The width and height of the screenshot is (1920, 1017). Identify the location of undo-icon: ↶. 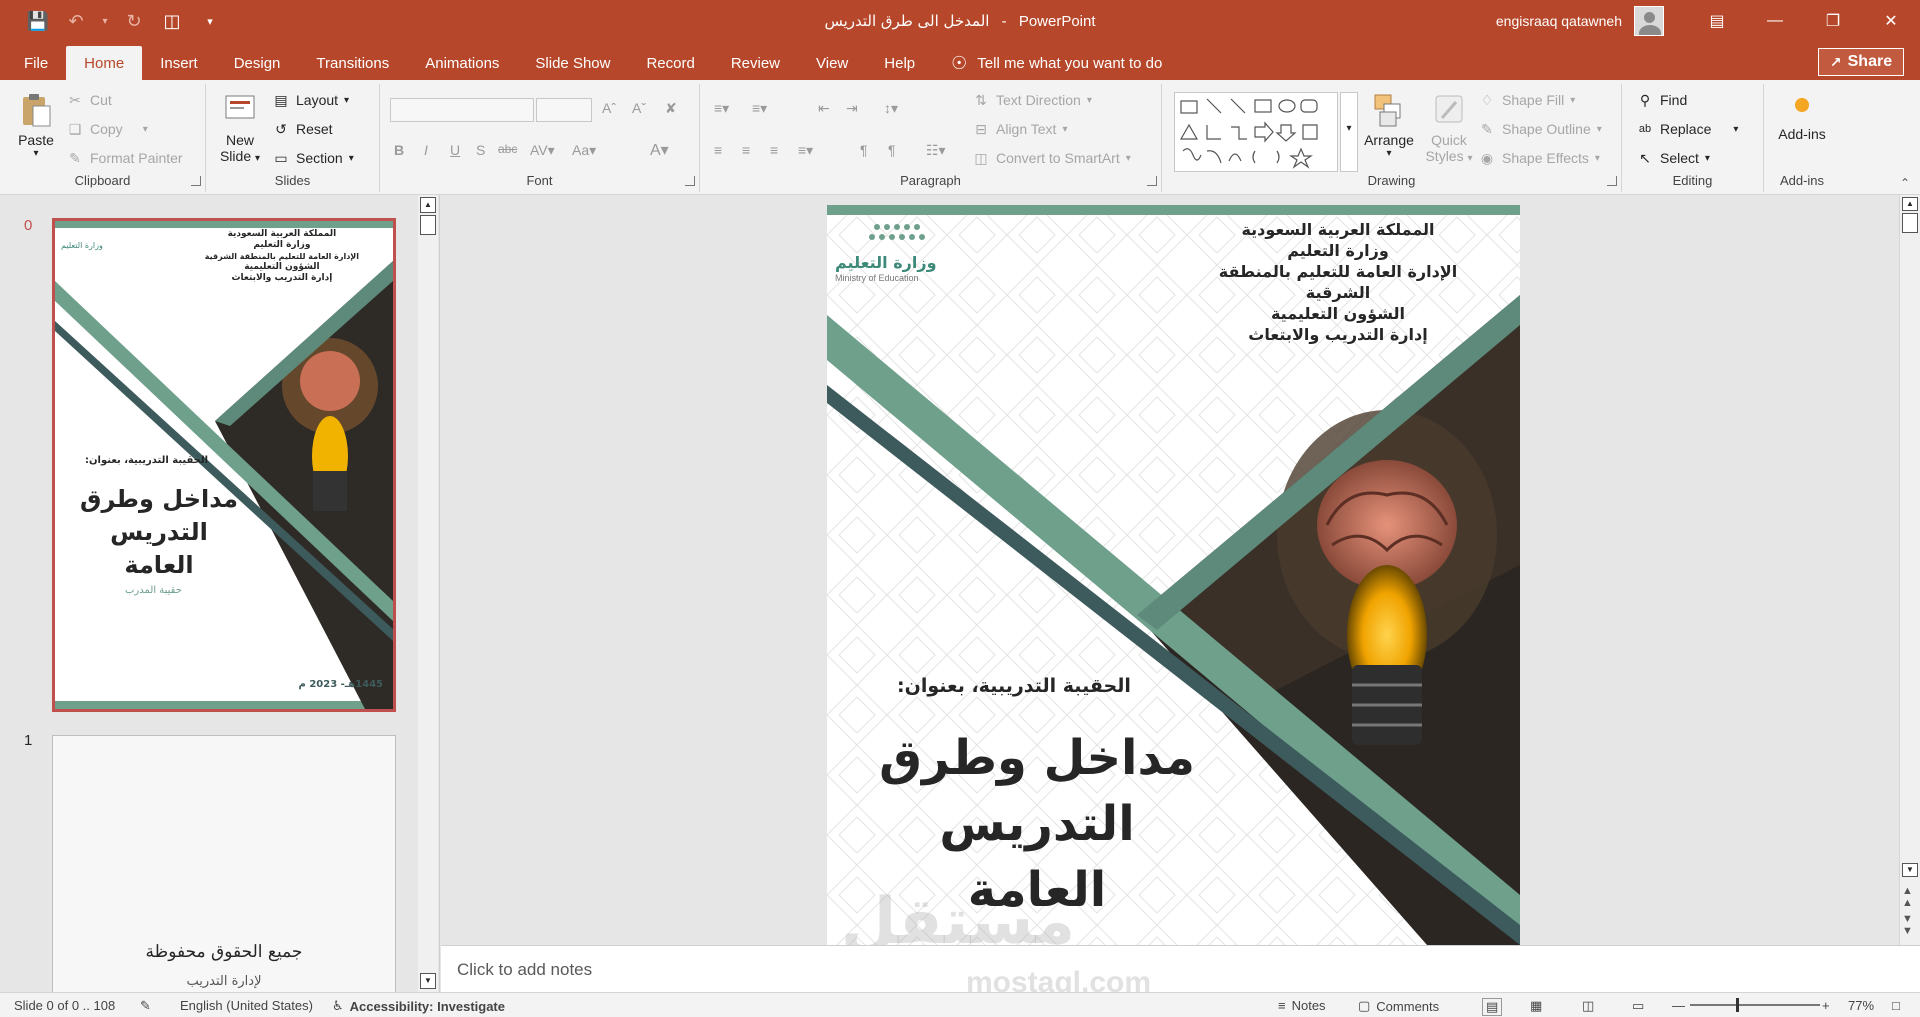
(76, 21).